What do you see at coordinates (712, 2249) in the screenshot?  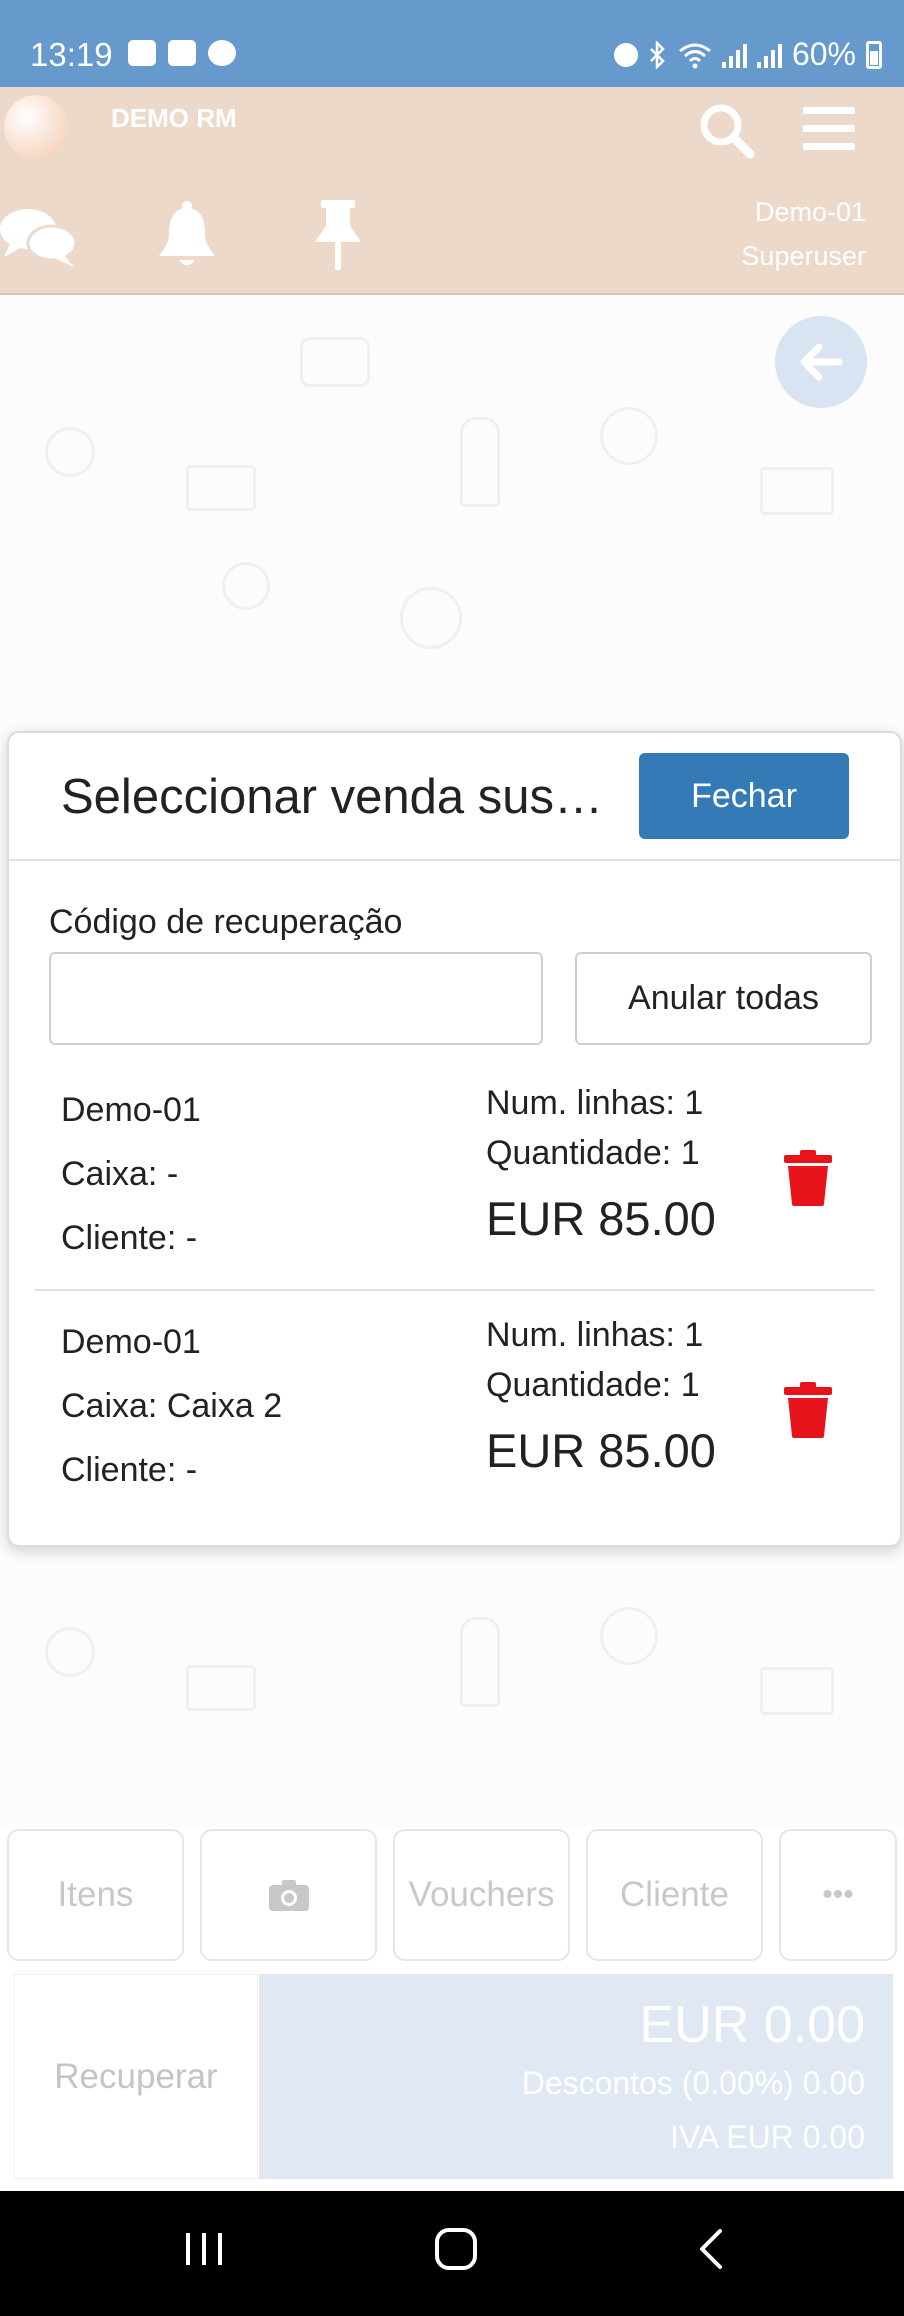 I see `back-nav-icon` at bounding box center [712, 2249].